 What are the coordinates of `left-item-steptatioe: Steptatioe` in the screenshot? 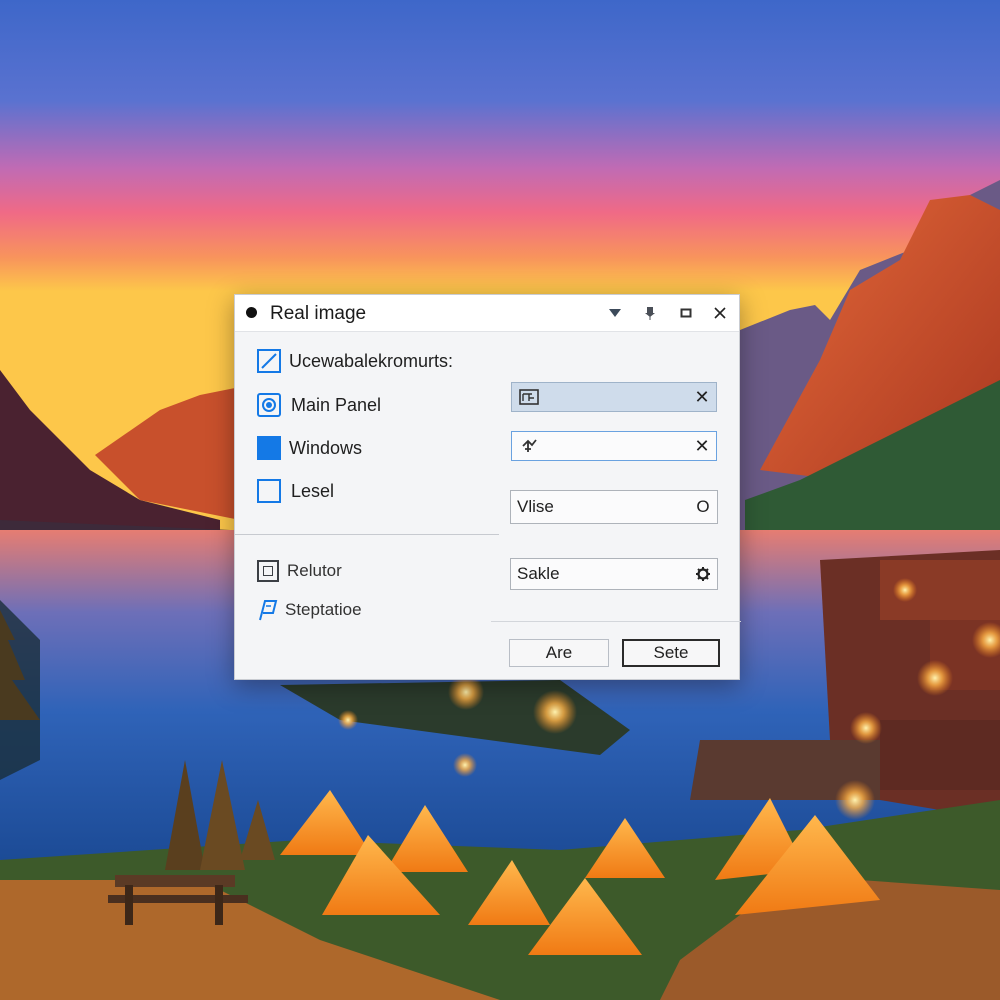 It's located at (309, 610).